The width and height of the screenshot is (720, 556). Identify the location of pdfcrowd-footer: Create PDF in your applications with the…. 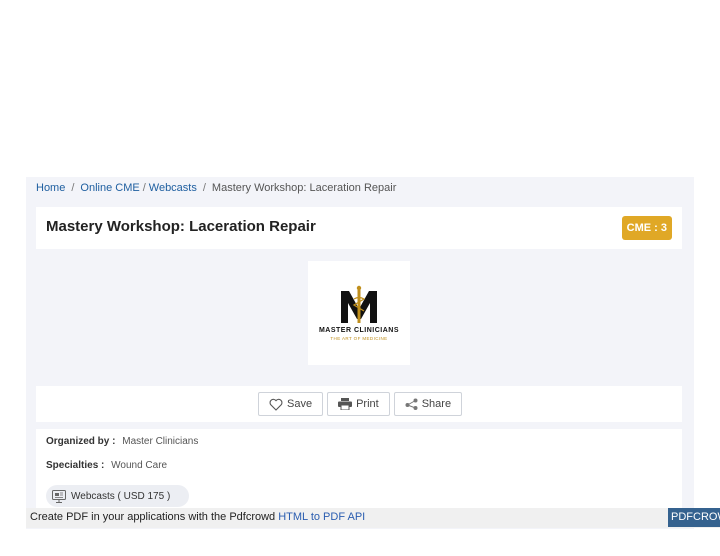
(373, 518).